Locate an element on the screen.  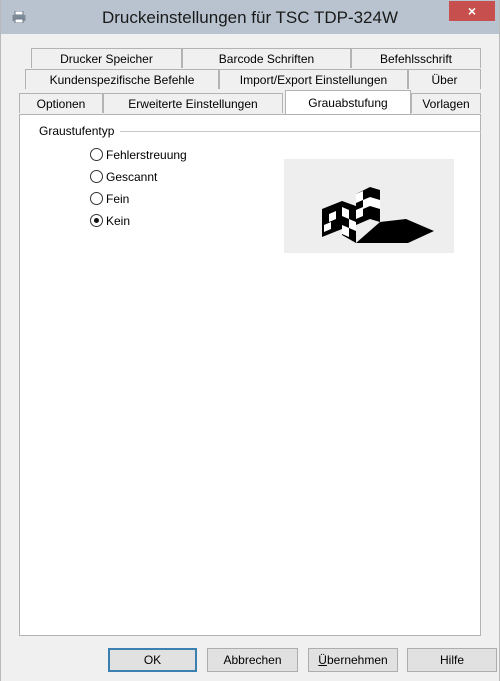
radio-label: Fein is located at coordinates (118, 199).